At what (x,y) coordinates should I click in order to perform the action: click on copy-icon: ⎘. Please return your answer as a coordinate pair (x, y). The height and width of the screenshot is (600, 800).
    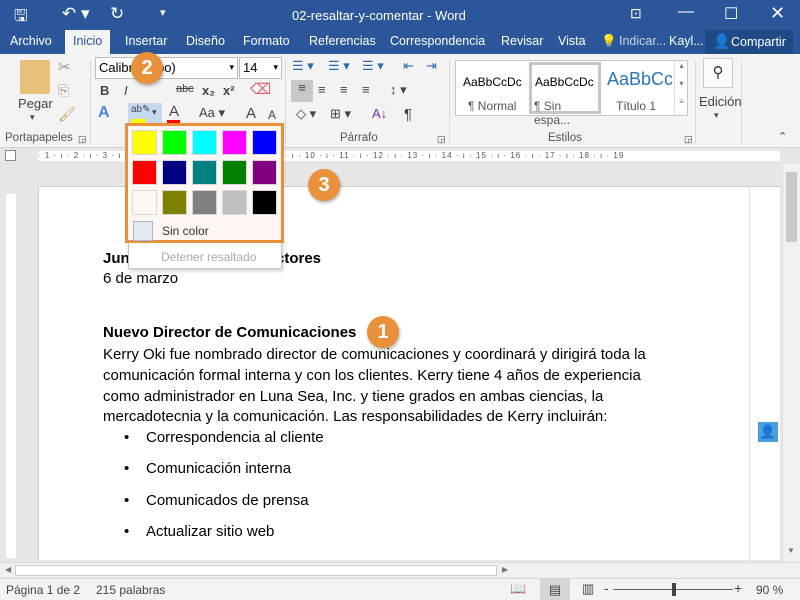
    Looking at the image, I should click on (63, 90).